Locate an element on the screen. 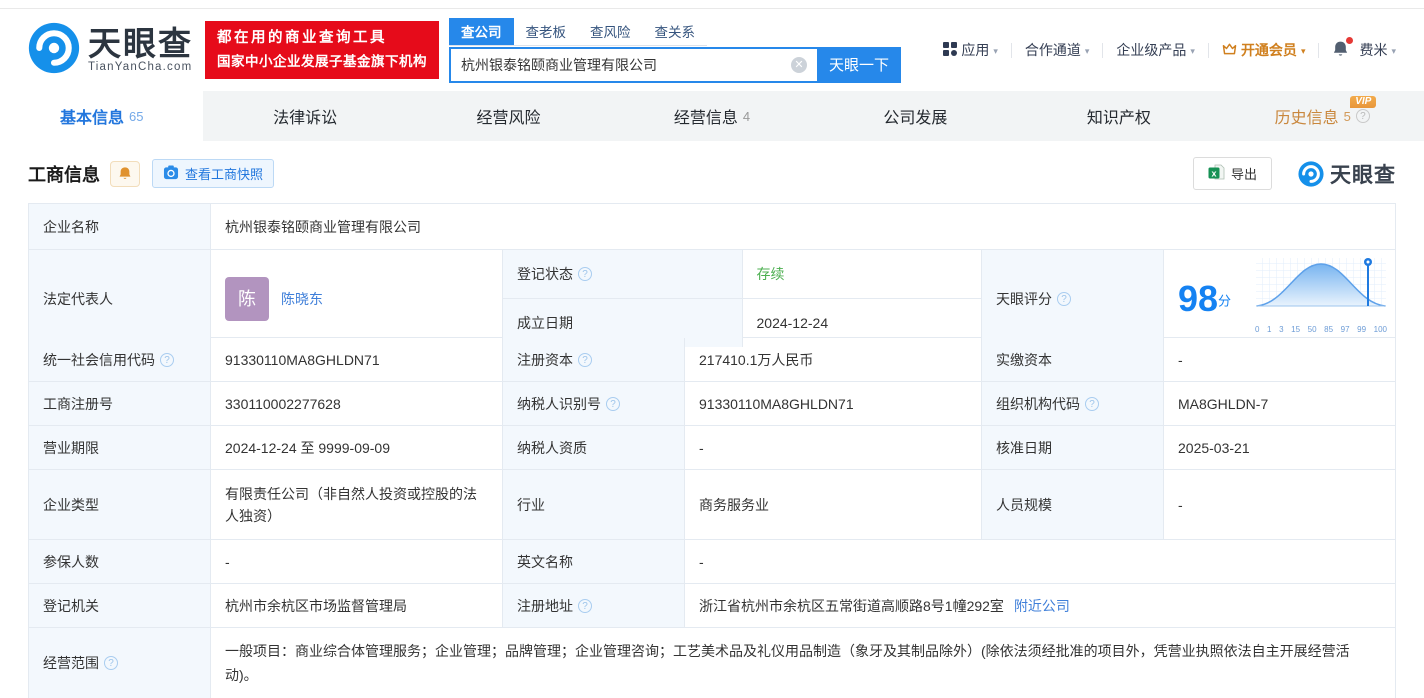  excel-icon: x is located at coordinates (1216, 173).